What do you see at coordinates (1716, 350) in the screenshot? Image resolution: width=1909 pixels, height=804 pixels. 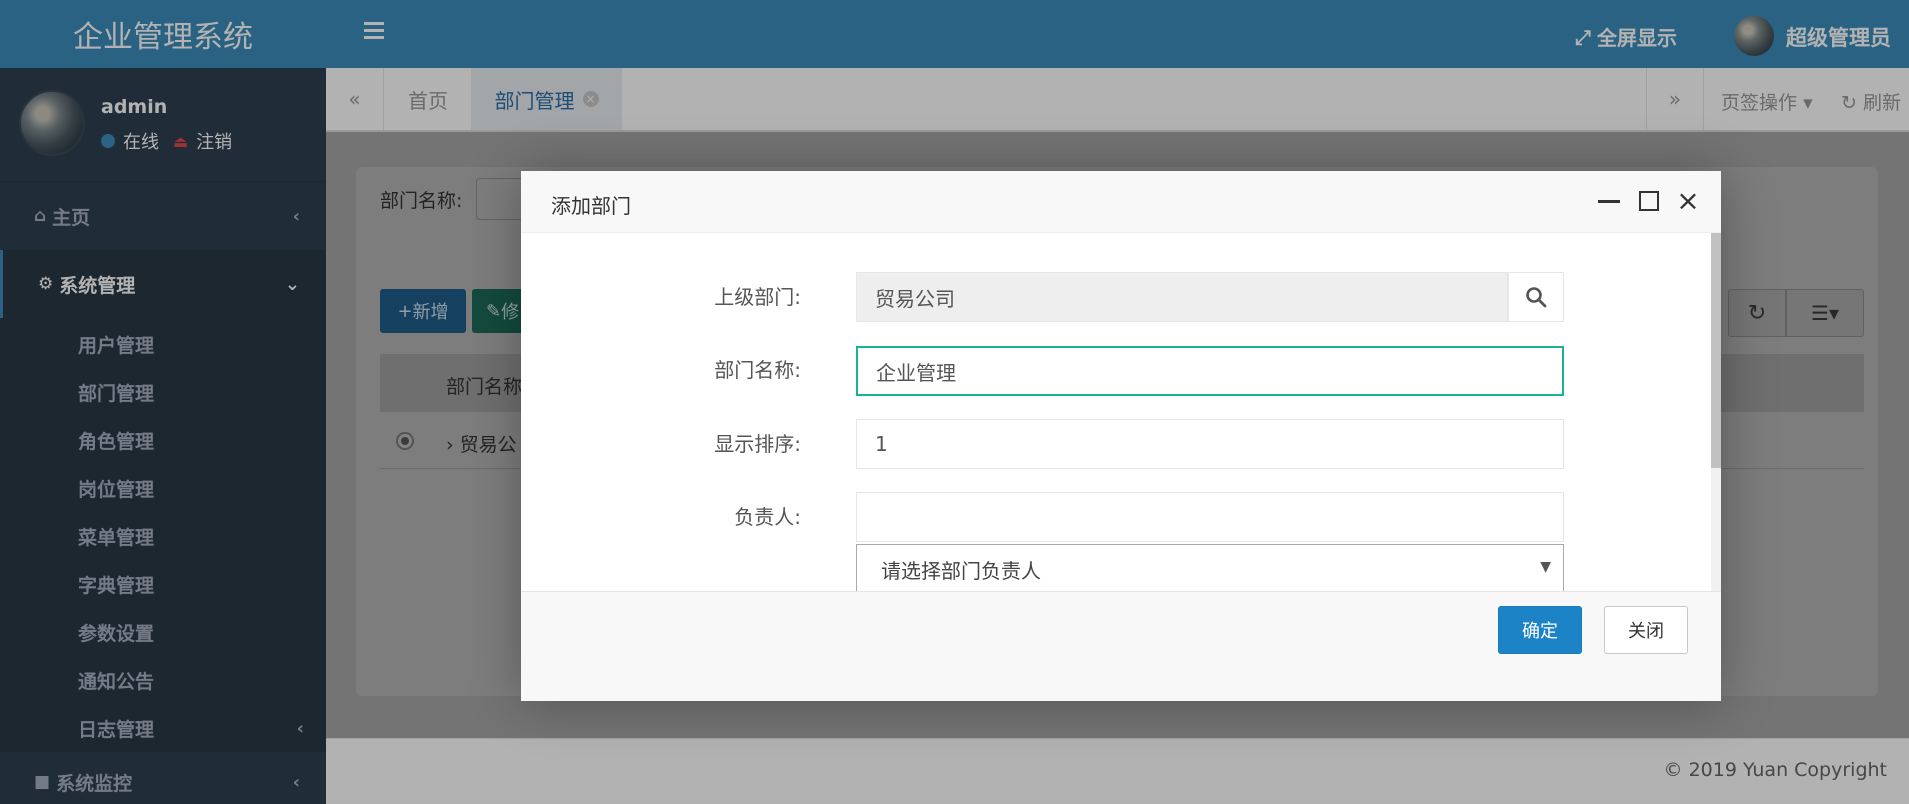 I see `scrollbar-thumb` at bounding box center [1716, 350].